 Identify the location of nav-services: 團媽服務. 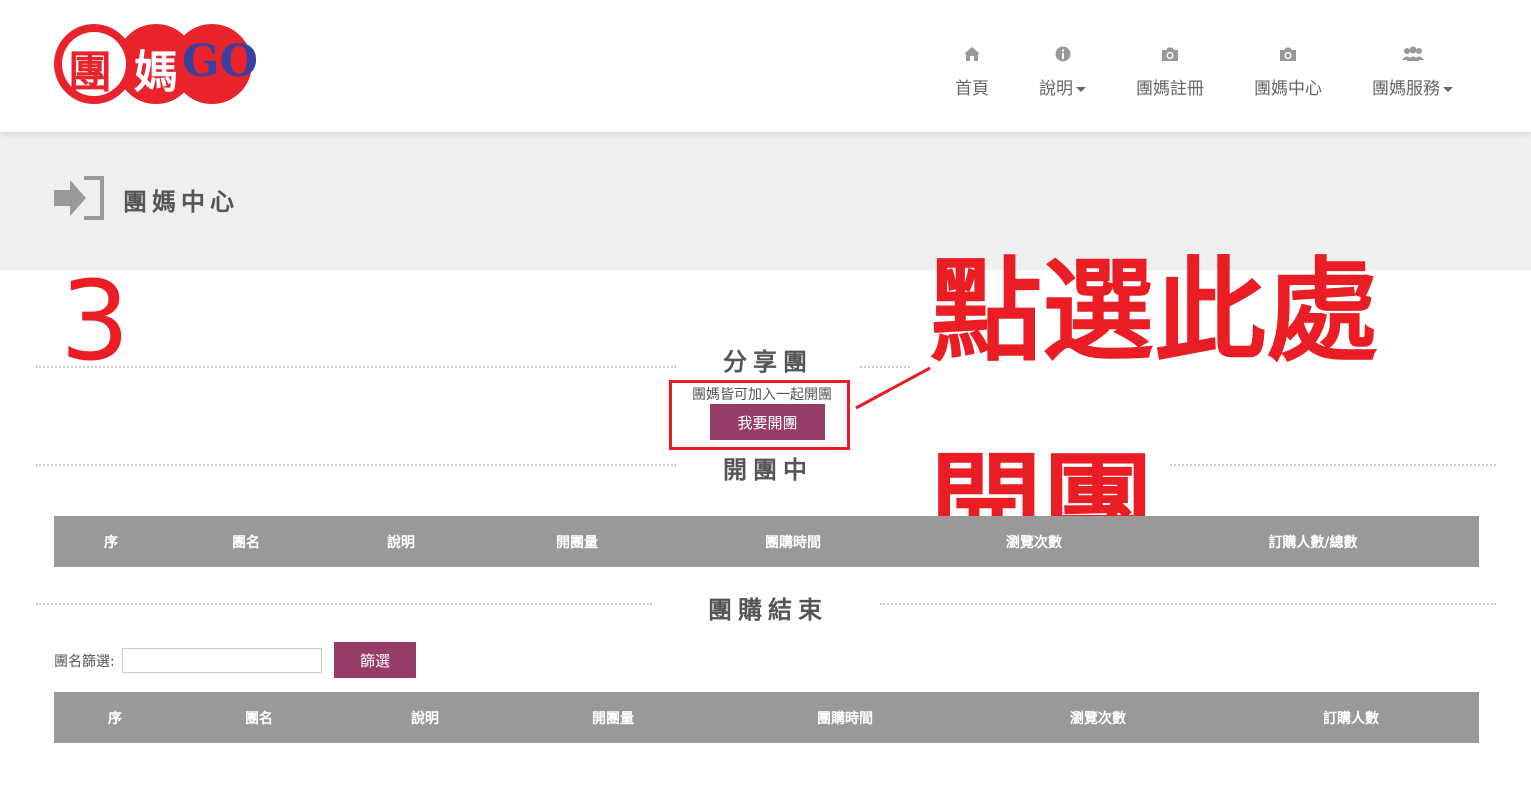
(1412, 71).